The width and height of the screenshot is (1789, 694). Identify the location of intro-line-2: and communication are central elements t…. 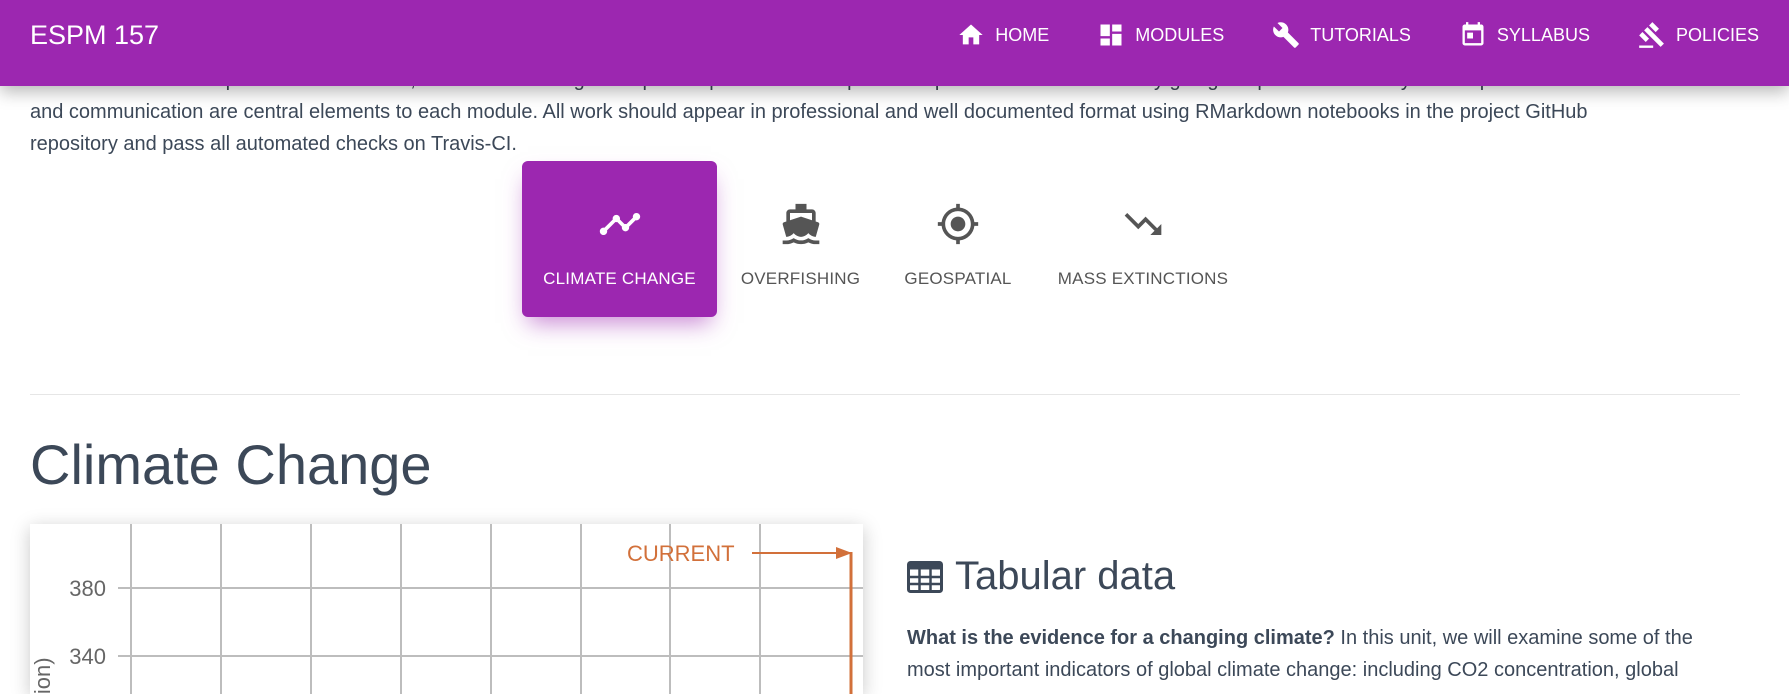
(809, 112).